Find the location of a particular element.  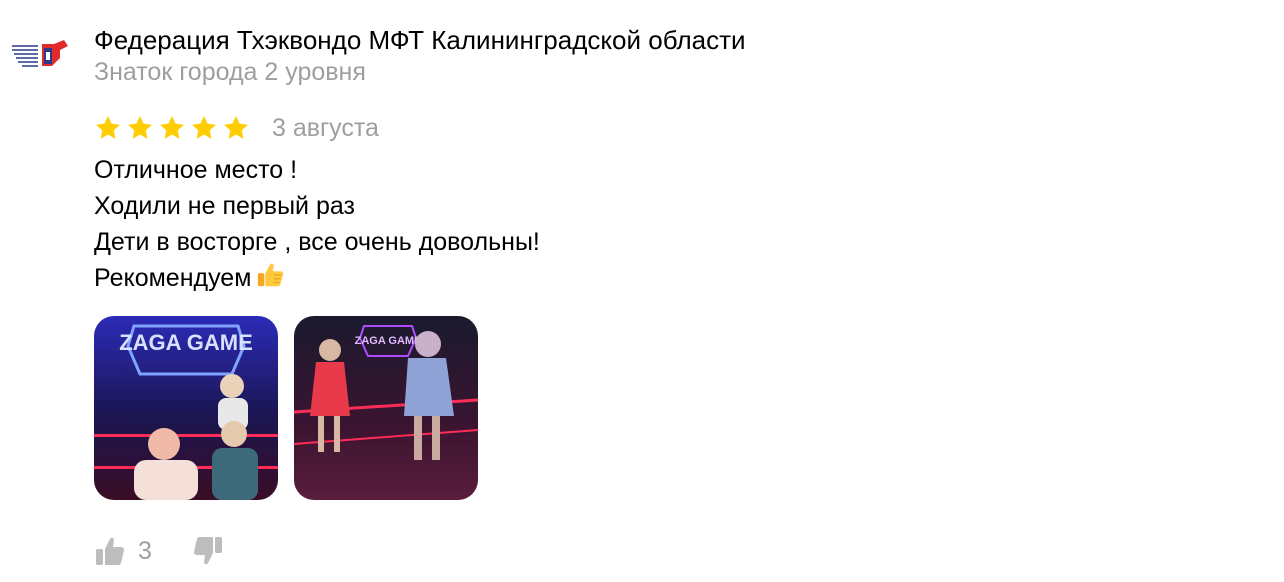

rating-row: 3 августа is located at coordinates (236, 128).